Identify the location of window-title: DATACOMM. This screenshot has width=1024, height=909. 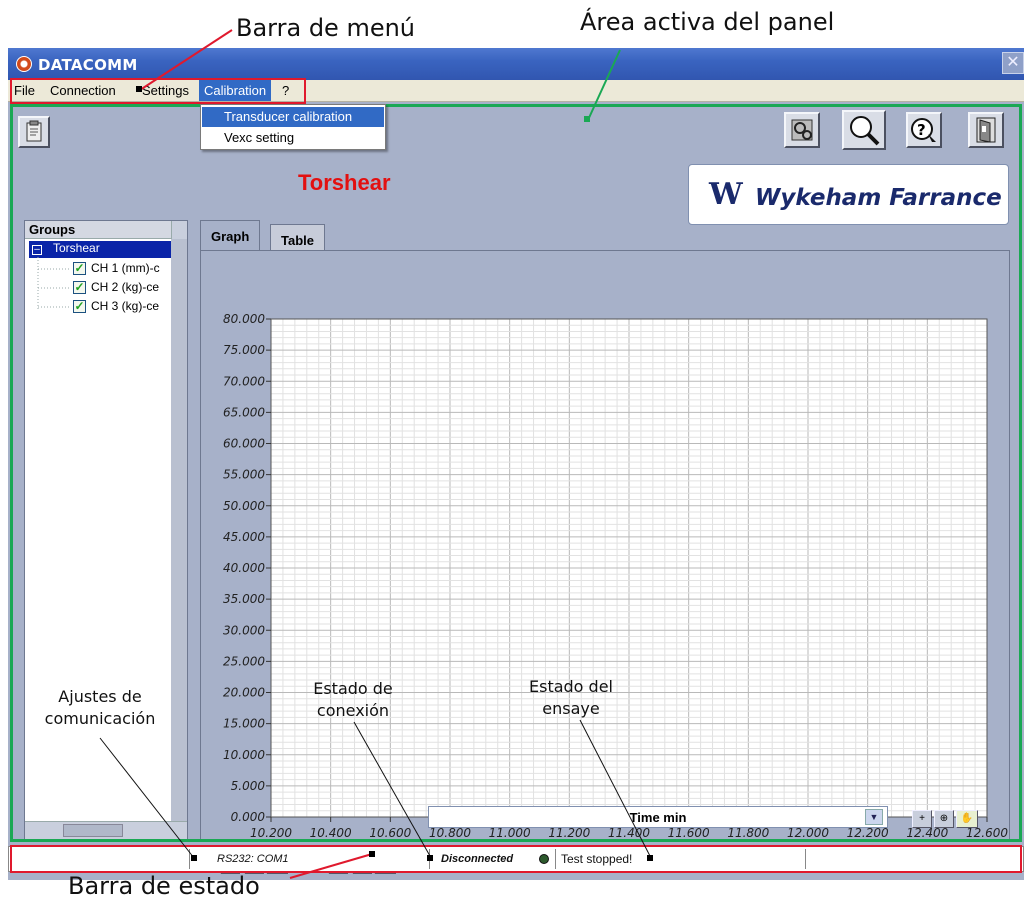
(88, 65).